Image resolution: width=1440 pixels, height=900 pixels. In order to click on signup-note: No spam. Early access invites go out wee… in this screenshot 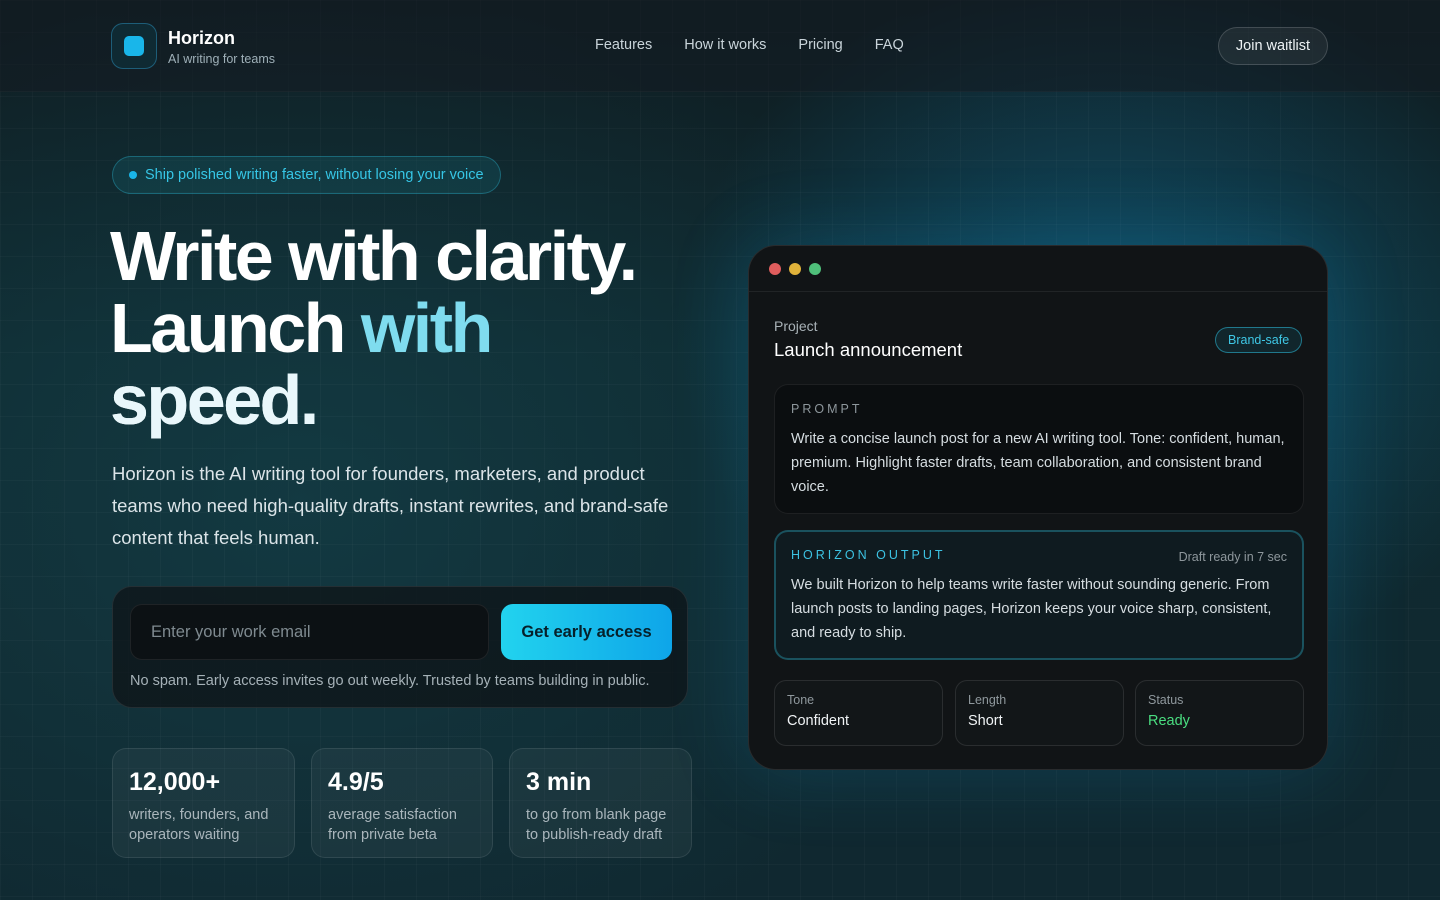, I will do `click(390, 681)`.